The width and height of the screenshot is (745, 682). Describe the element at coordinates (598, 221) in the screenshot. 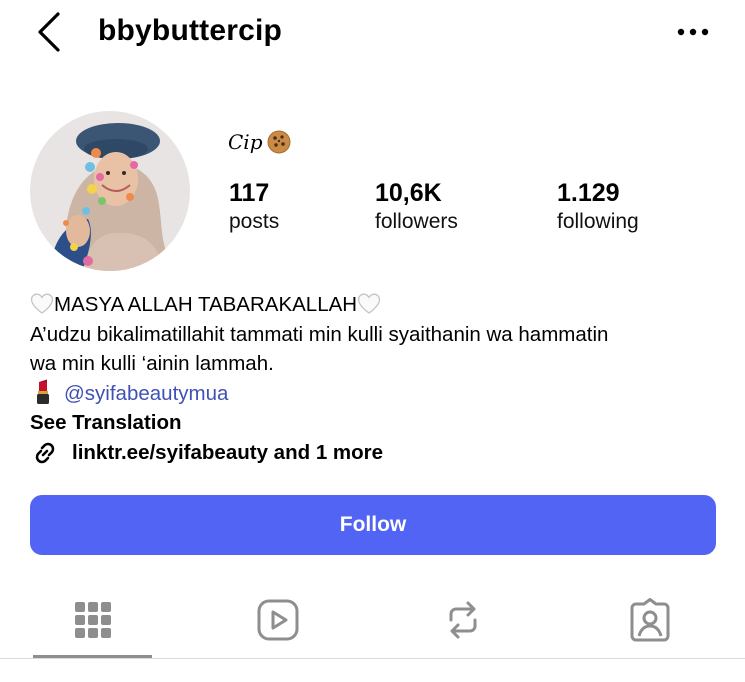

I see `stat-following-label: following` at that location.